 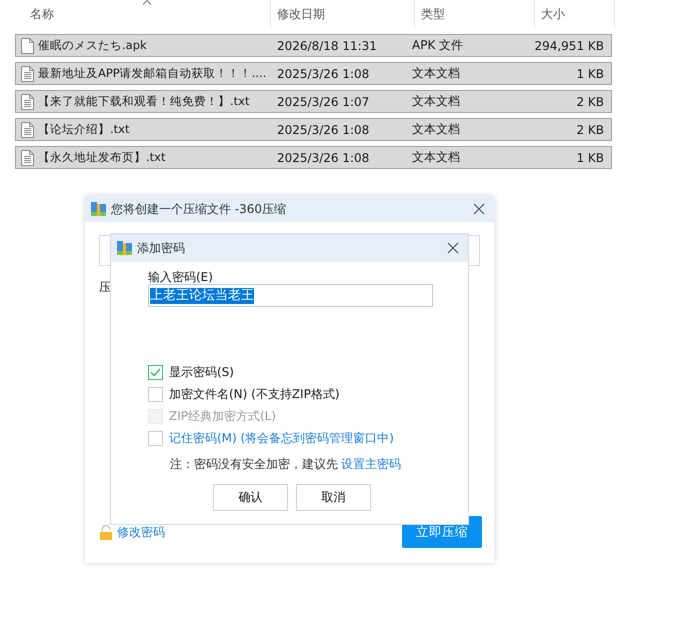 I want to click on note-text: 注：密码没有安全加密，建议先, so click(x=254, y=464).